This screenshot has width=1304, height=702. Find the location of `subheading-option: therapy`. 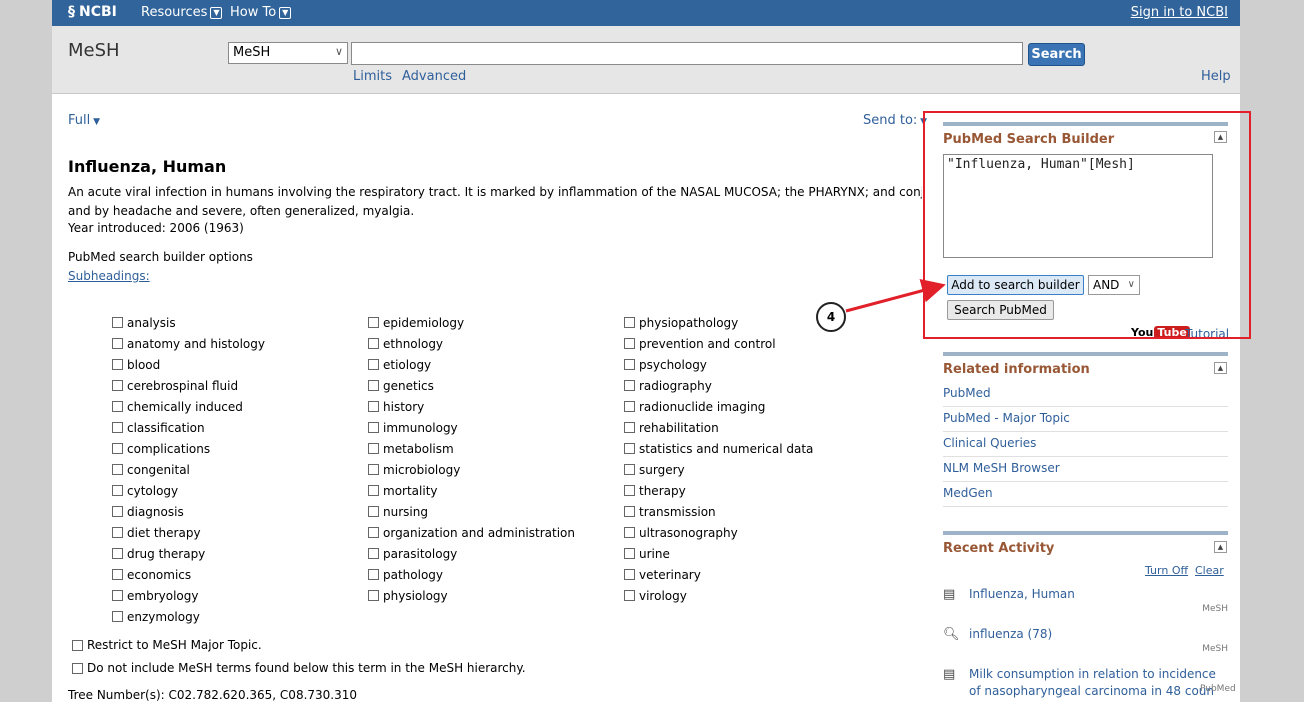

subheading-option: therapy is located at coordinates (718, 490).